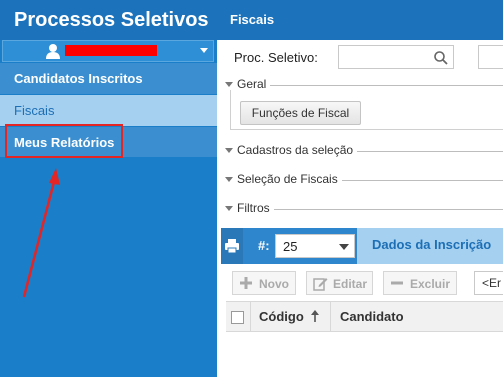 The width and height of the screenshot is (503, 377). I want to click on grid-filter-input: <Er, so click(488, 283).